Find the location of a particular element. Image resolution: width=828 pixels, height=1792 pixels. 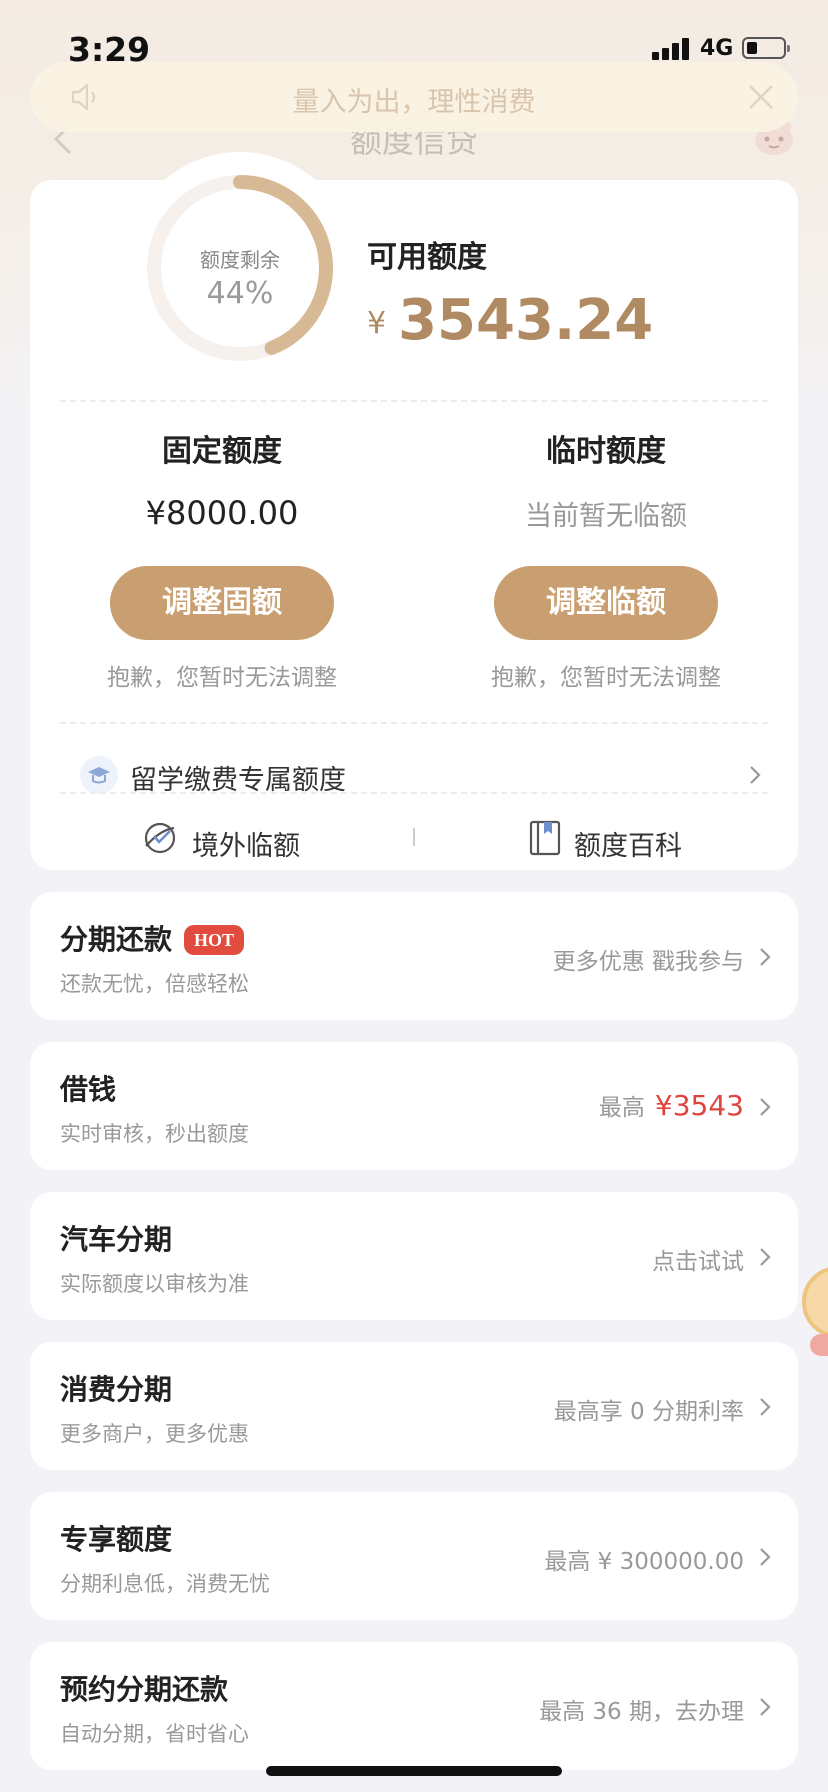

temp-quota-note: 抱歉，您暂时无法调整 is located at coordinates (606, 678).